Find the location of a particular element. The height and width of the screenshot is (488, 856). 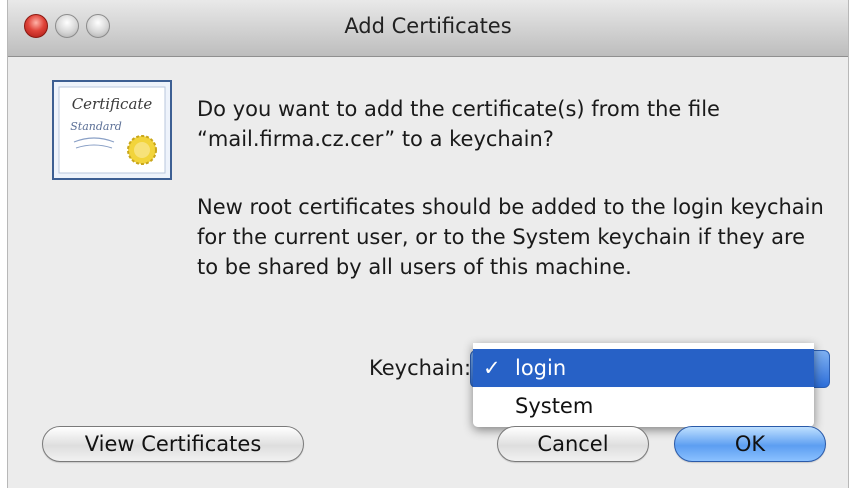

menu-item-label: System is located at coordinates (554, 406).